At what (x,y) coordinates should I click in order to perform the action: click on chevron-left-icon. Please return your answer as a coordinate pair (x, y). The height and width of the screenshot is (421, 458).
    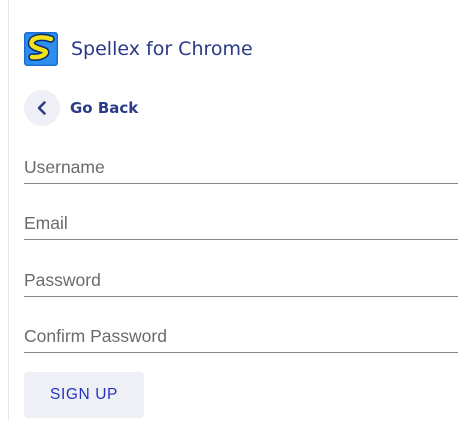
    Looking at the image, I should click on (41, 108).